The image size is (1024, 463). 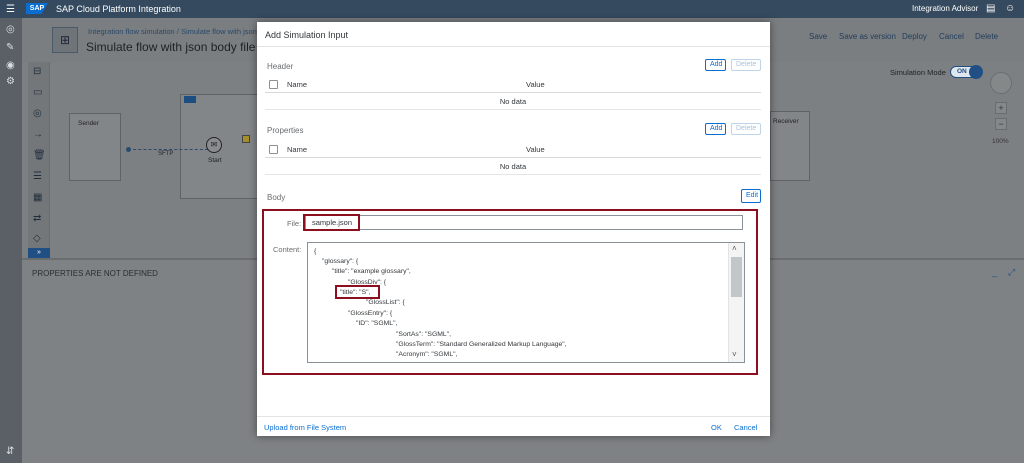 What do you see at coordinates (986, 36) in the screenshot?
I see `delete-header-button: Delete` at bounding box center [986, 36].